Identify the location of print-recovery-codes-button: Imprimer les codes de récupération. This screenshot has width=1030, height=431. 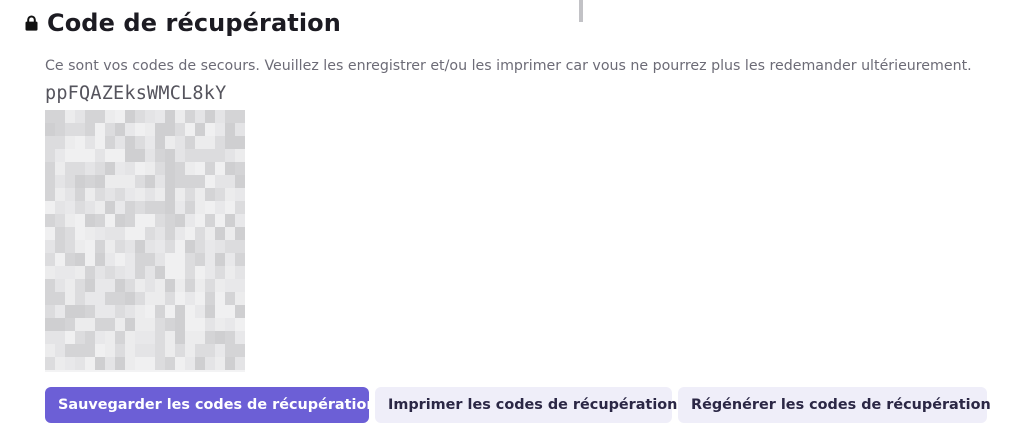
(526, 405).